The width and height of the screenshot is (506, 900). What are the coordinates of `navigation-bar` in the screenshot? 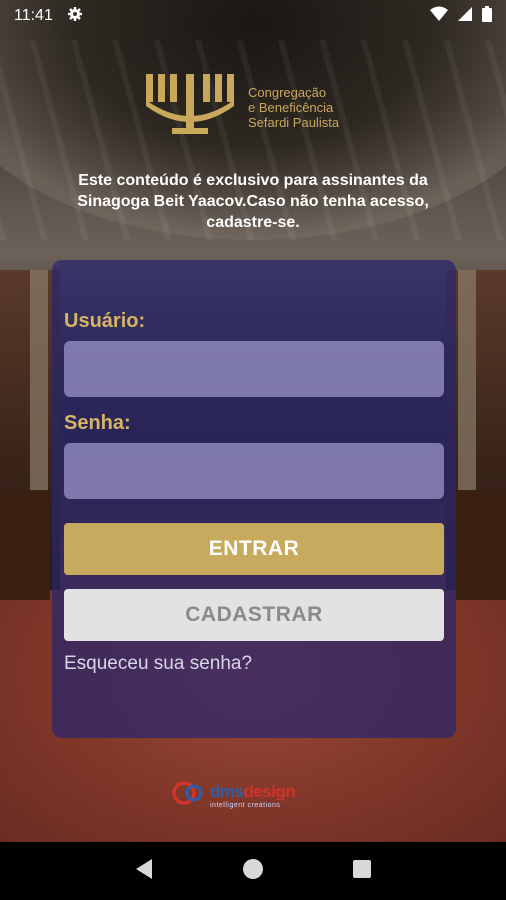 It's located at (253, 871).